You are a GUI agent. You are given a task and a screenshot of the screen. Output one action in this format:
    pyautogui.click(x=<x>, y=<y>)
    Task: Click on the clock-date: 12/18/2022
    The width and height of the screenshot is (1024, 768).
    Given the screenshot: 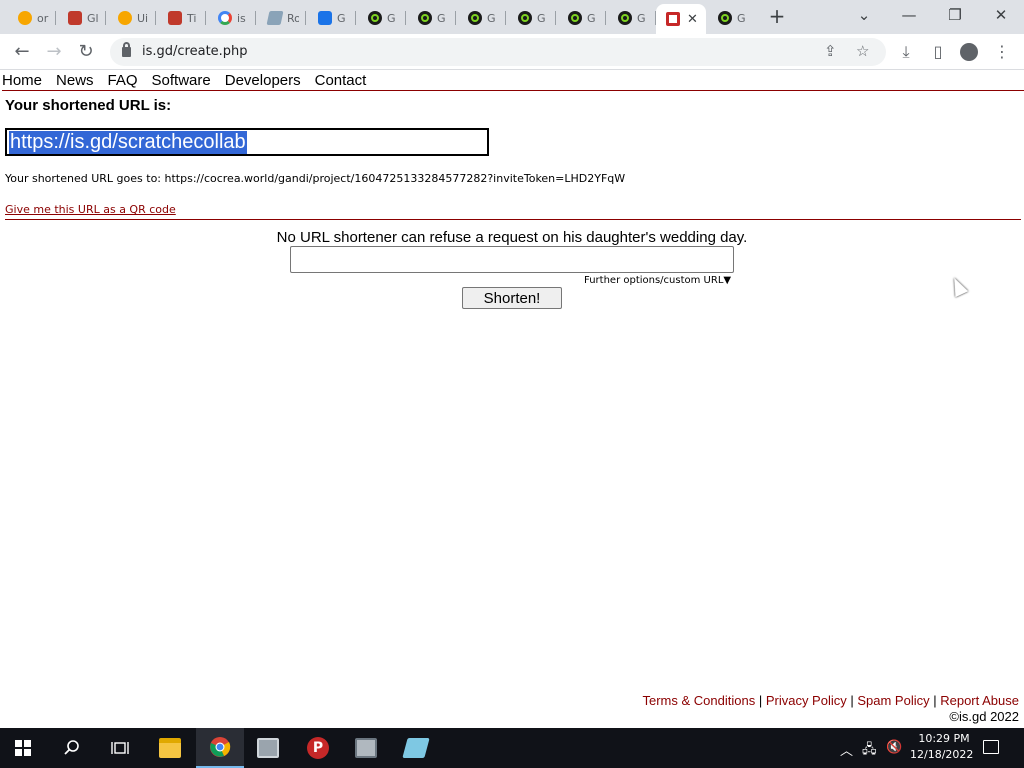 What is the action you would take?
    pyautogui.click(x=941, y=754)
    